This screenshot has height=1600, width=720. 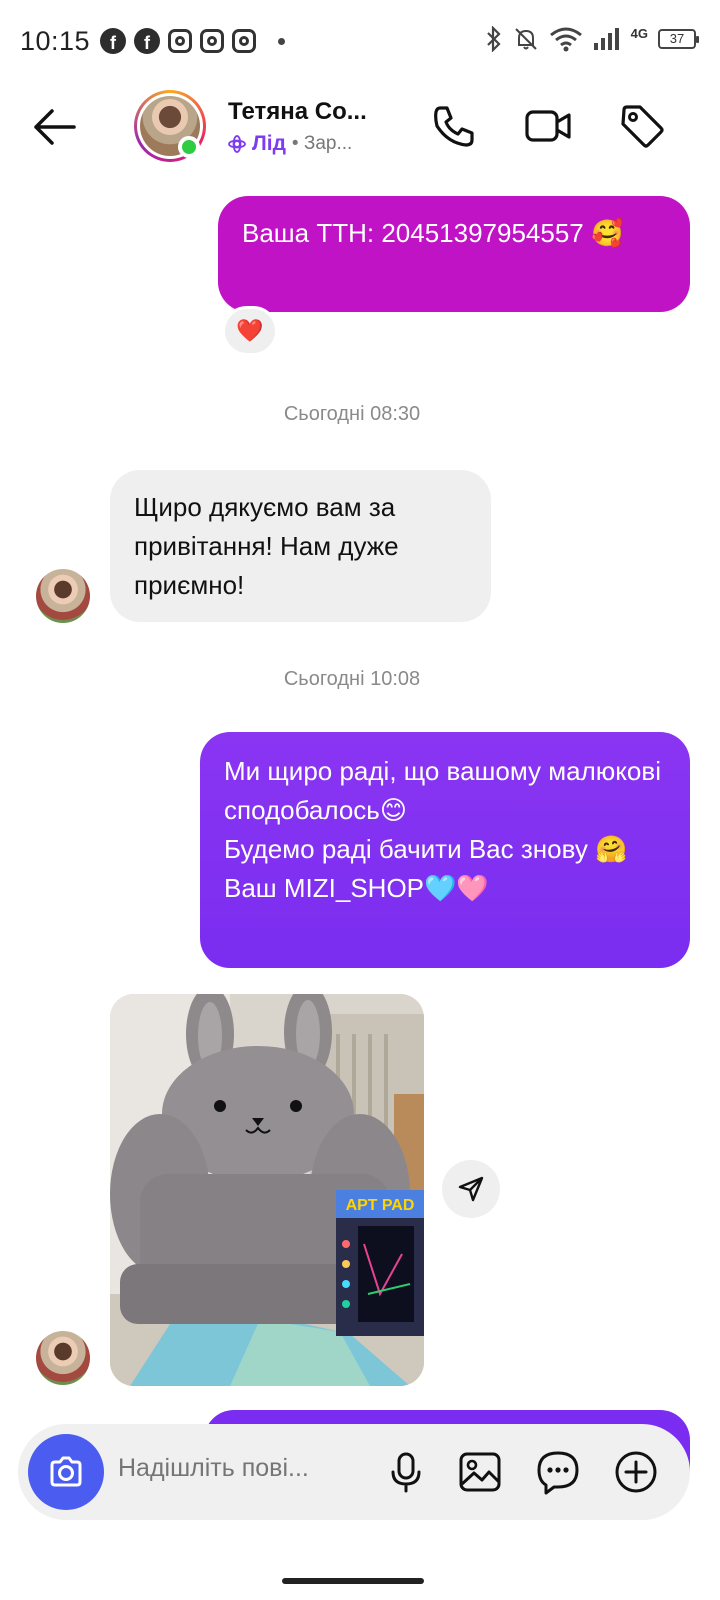 I want to click on camera-icon, so click(x=66, y=1471).